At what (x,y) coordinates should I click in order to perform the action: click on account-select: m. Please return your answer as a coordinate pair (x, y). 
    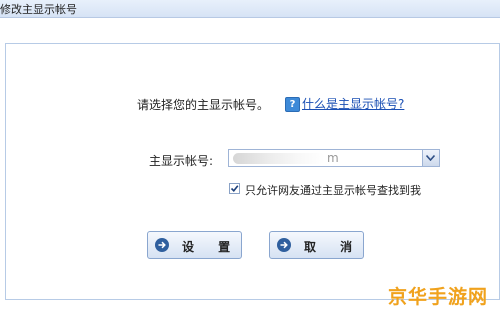
    Looking at the image, I should click on (334, 158).